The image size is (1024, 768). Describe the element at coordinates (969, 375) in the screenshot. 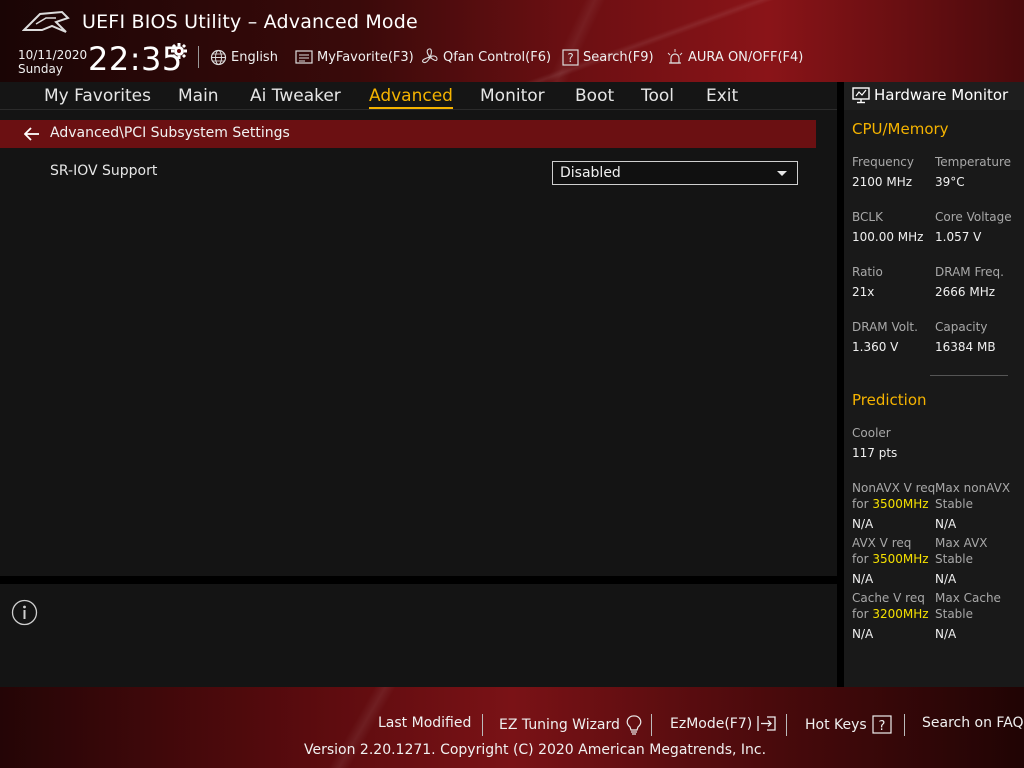

I see `section-divider` at that location.